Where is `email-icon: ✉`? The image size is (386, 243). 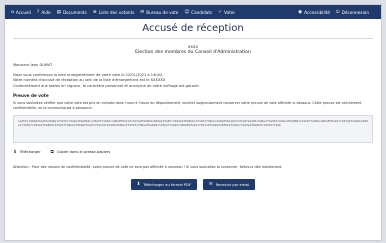
email-icon: ✉ is located at coordinates (211, 185).